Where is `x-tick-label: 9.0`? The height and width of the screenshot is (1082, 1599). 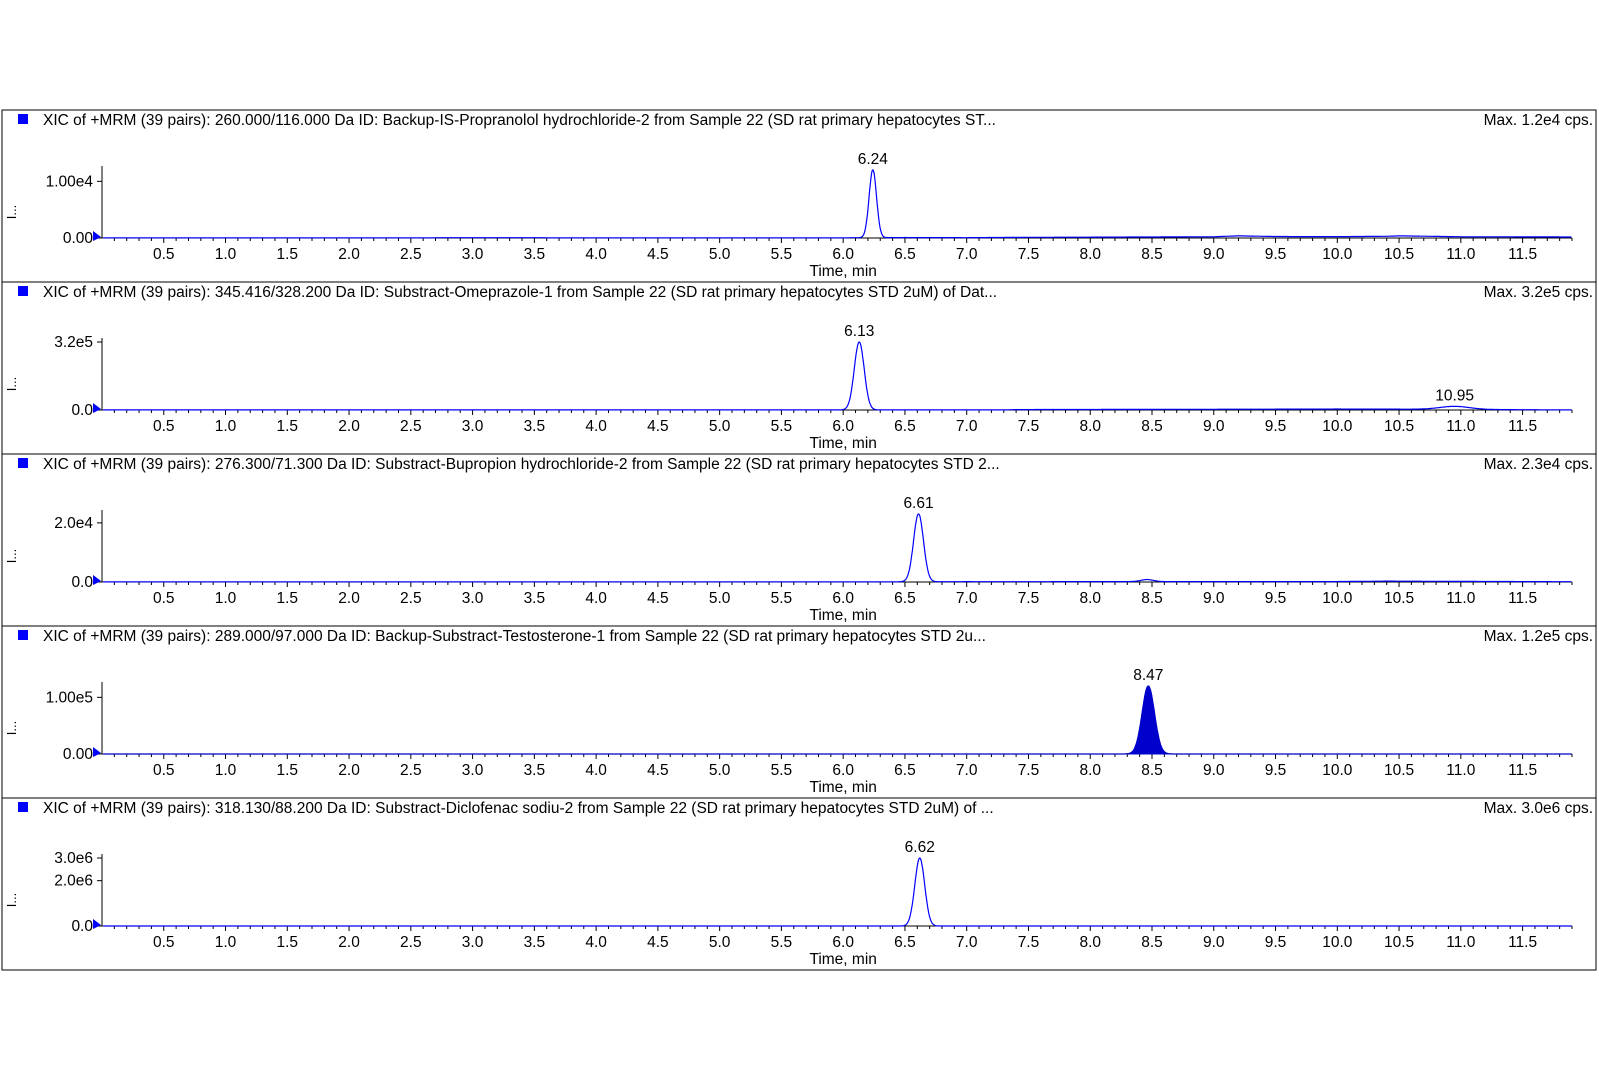 x-tick-label: 9.0 is located at coordinates (1214, 254).